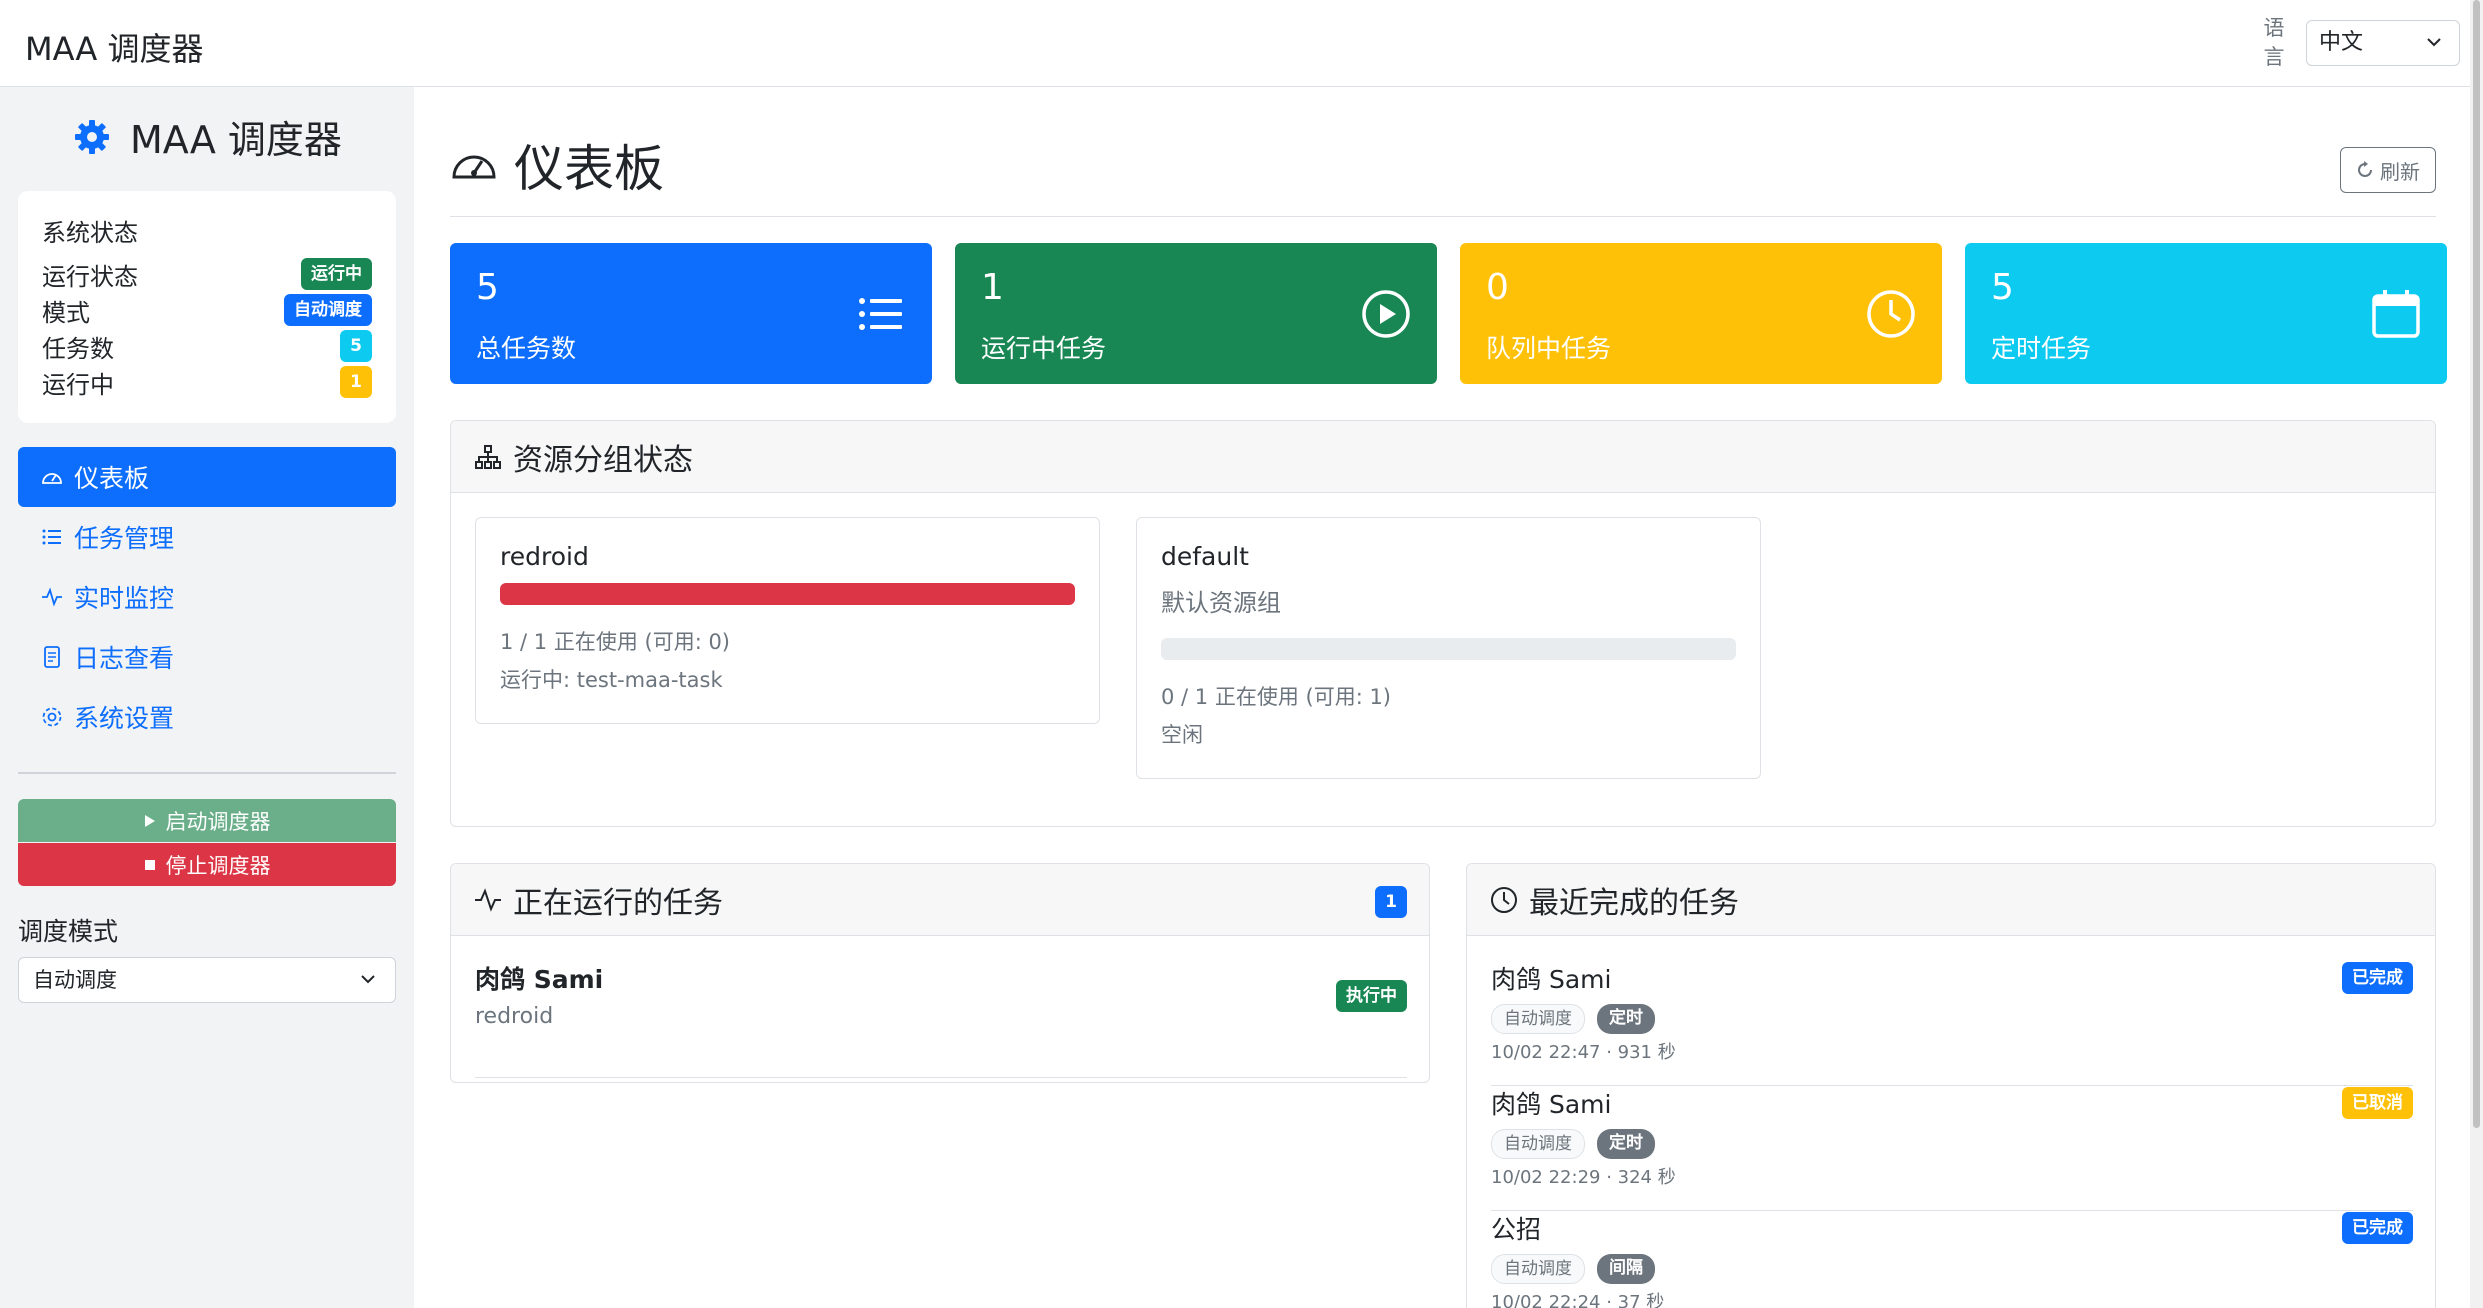 The image size is (2483, 1308). Describe the element at coordinates (1391, 902) in the screenshot. I see `running-count-badge: 1` at that location.